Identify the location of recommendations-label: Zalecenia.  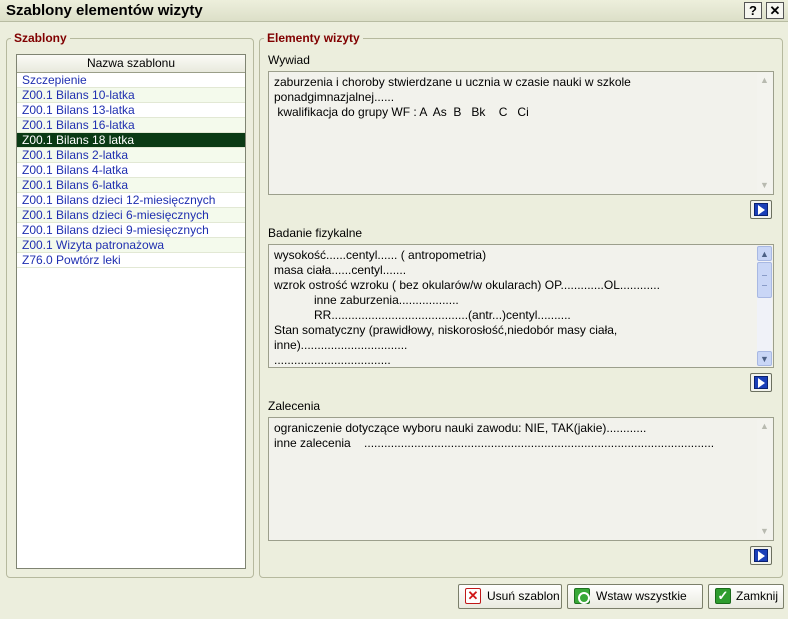
(294, 406).